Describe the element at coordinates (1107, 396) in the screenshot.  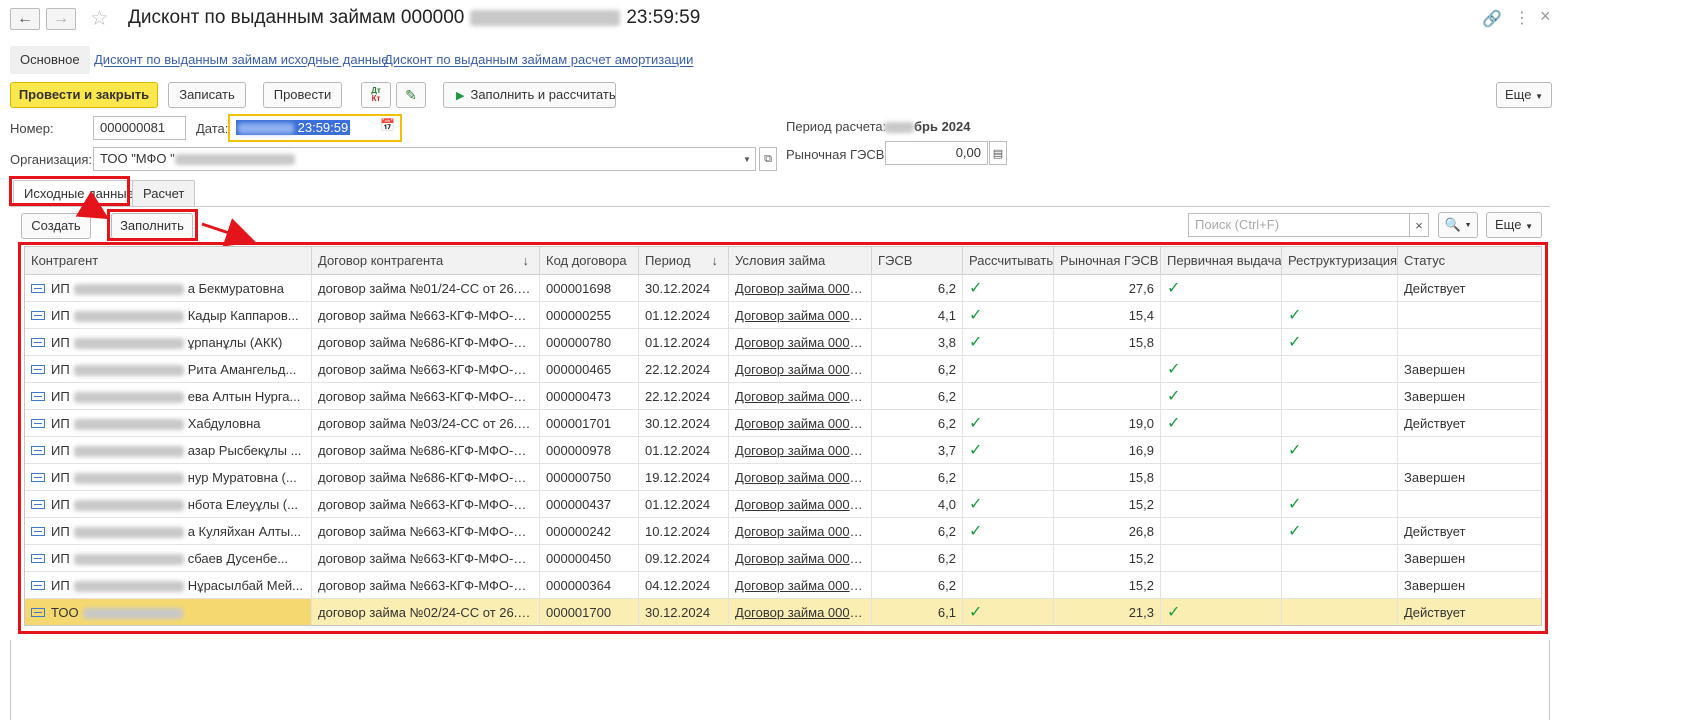
I see `cell-market` at that location.